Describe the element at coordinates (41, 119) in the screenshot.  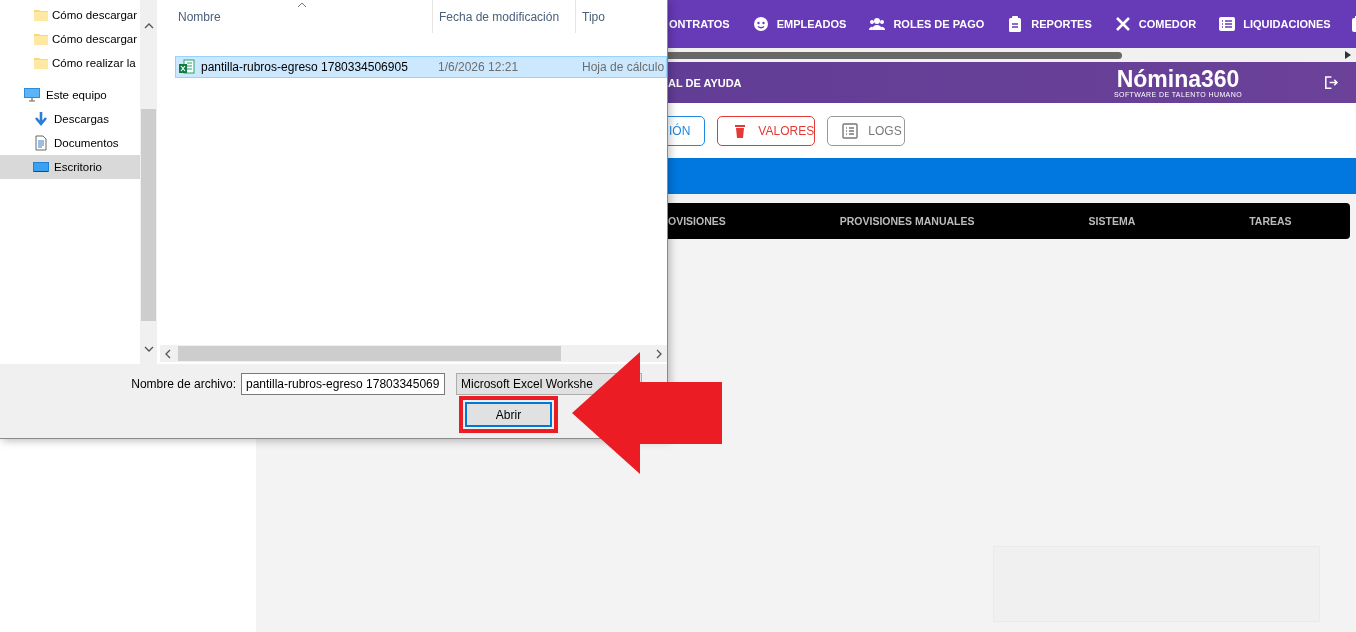
I see `download-arrow-icon` at that location.